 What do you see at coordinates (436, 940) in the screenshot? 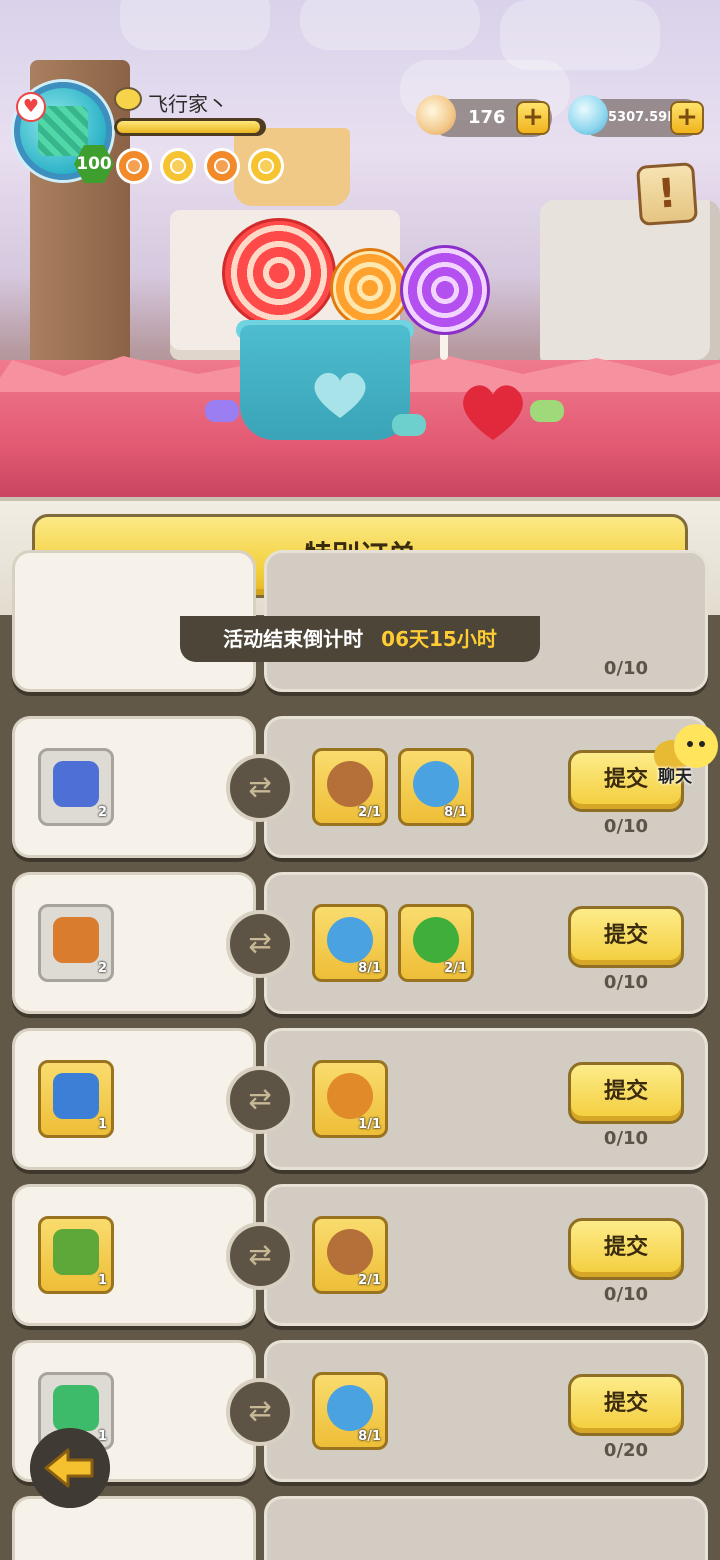
I see `clover-icon` at bounding box center [436, 940].